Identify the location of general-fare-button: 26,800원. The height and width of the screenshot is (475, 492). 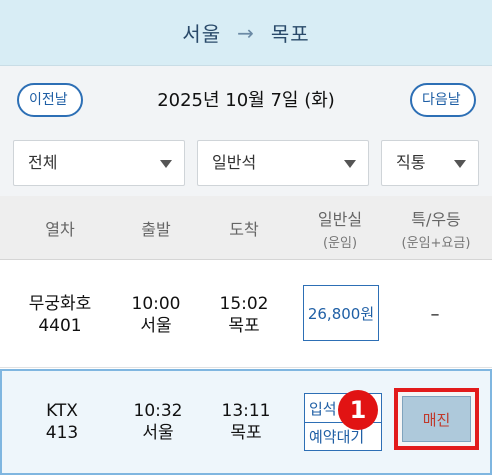
(341, 313).